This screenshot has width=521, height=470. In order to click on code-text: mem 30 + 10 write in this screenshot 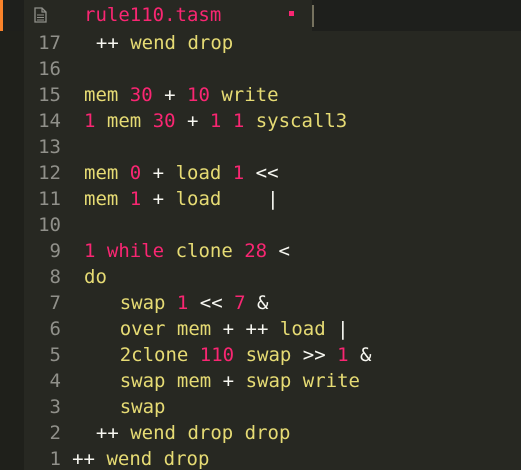, I will do `click(181, 95)`.